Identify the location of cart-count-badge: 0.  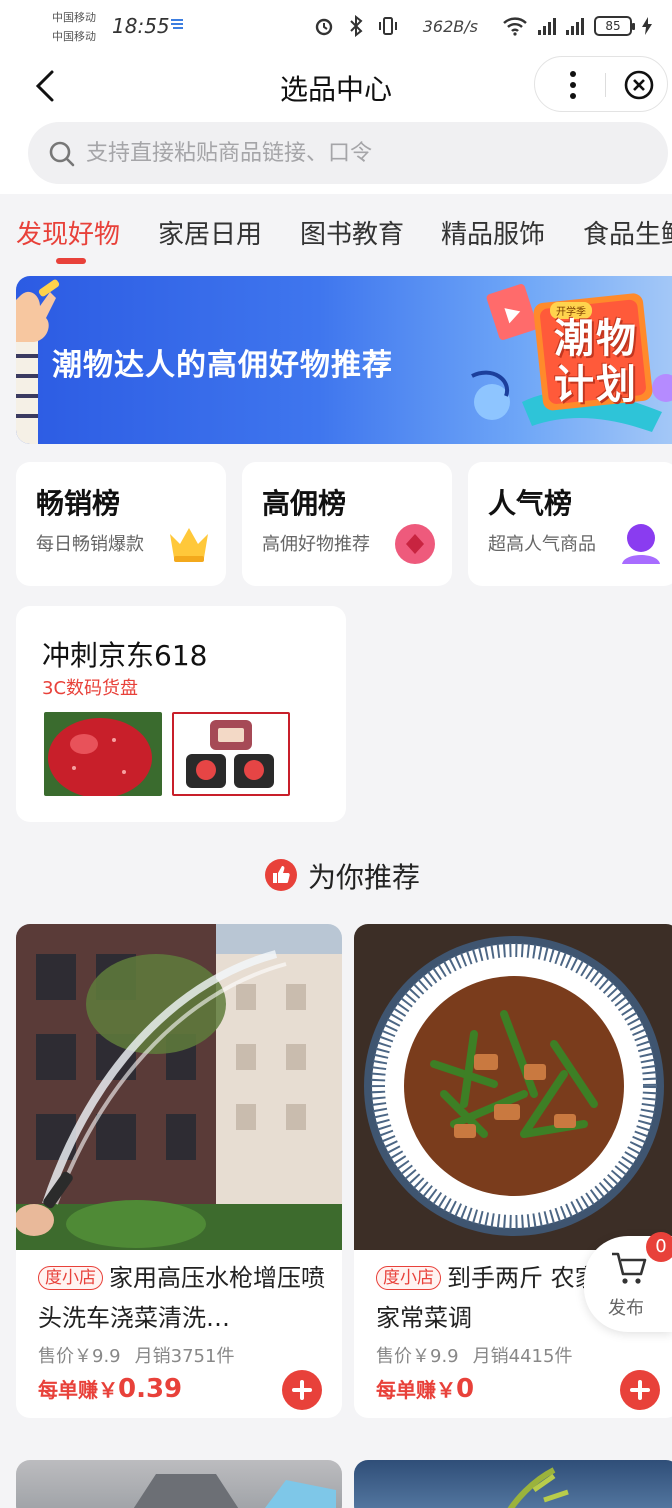
(659, 1247).